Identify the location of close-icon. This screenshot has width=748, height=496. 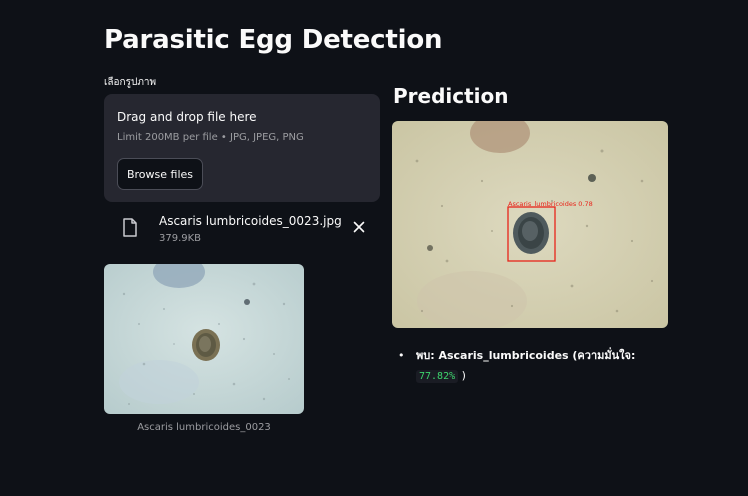
(359, 227).